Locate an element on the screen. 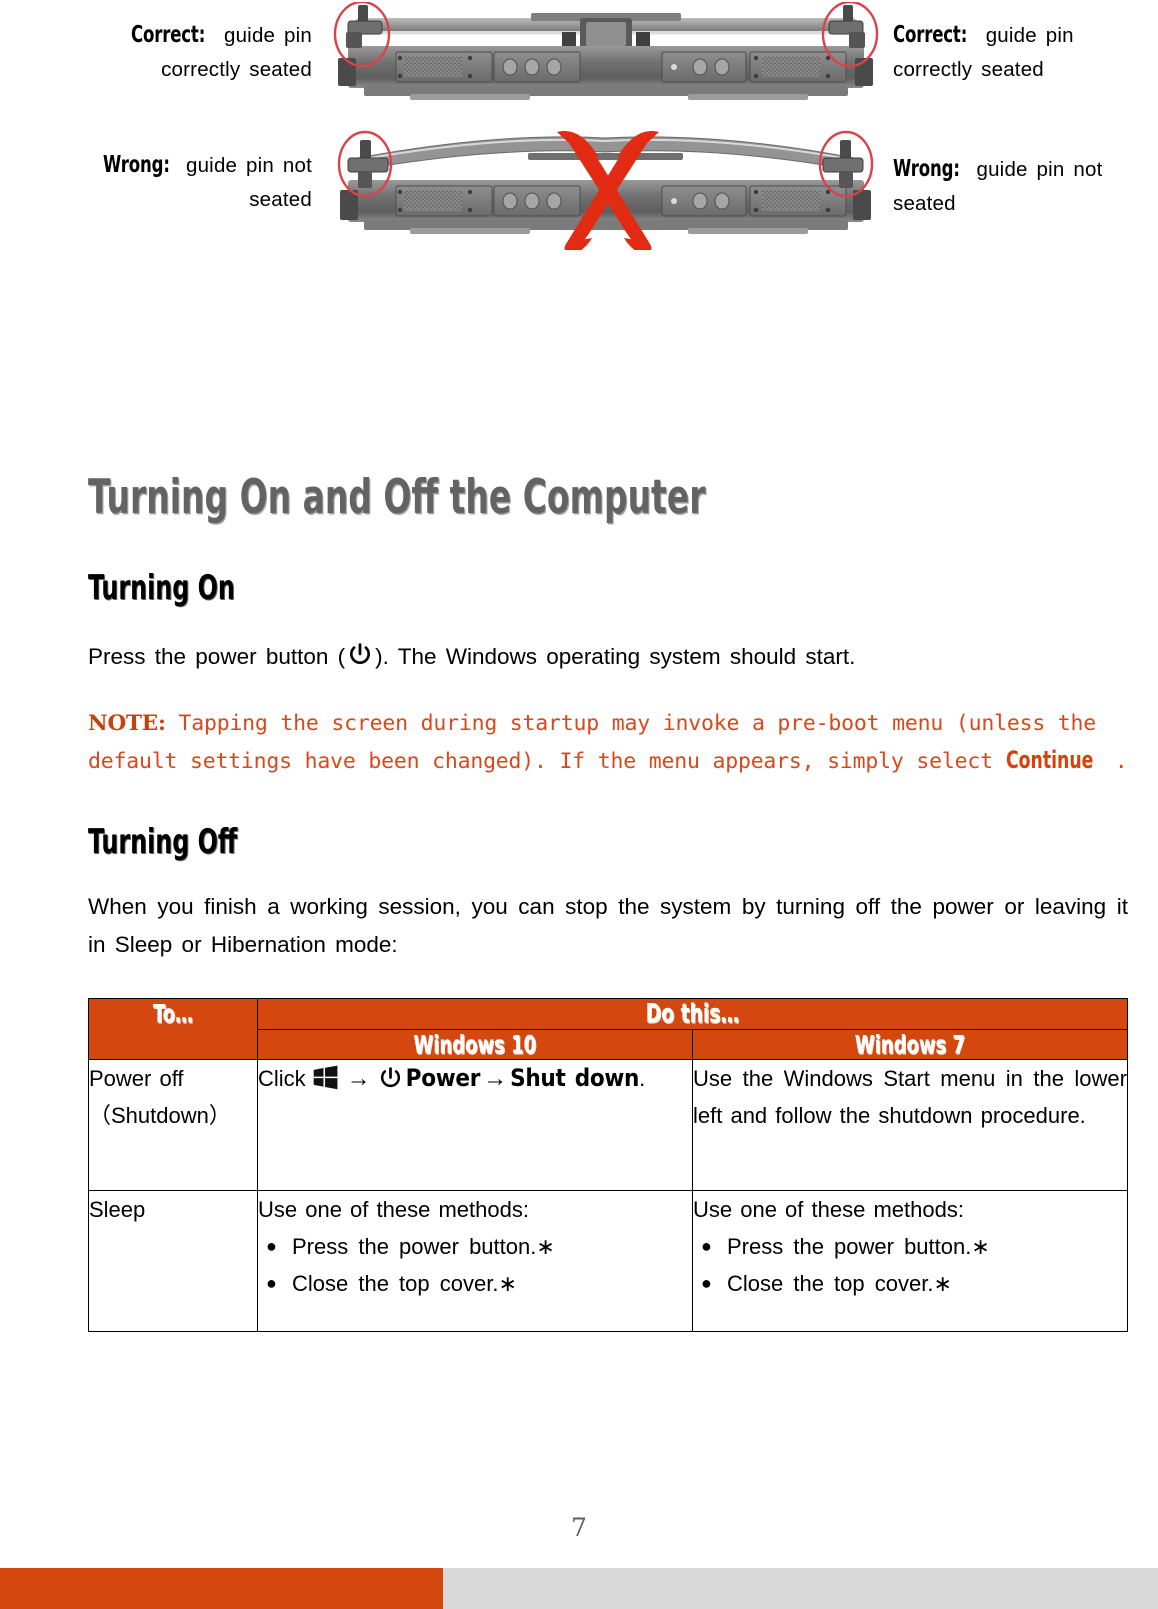  callout-wrong-left: Wrong: guide pin not seated is located at coordinates (206, 182).